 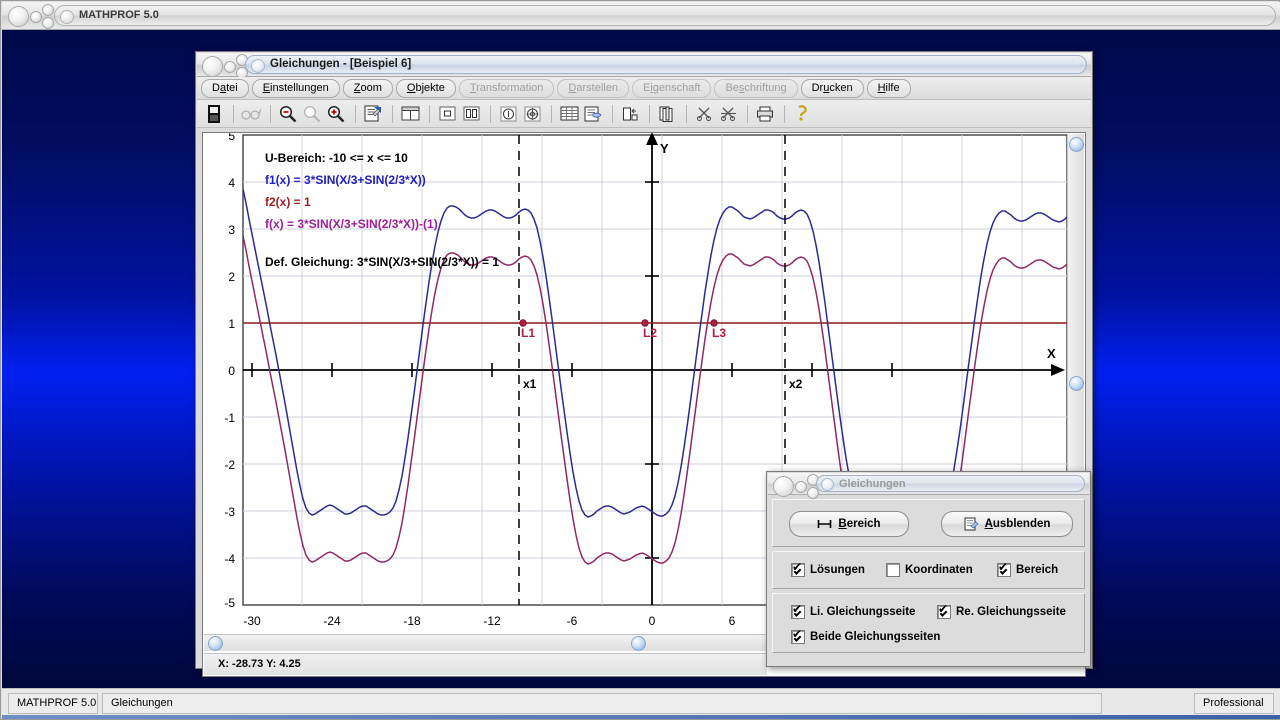 What do you see at coordinates (671, 88) in the screenshot?
I see `menu-eigenschaft: Eigenschaft` at bounding box center [671, 88].